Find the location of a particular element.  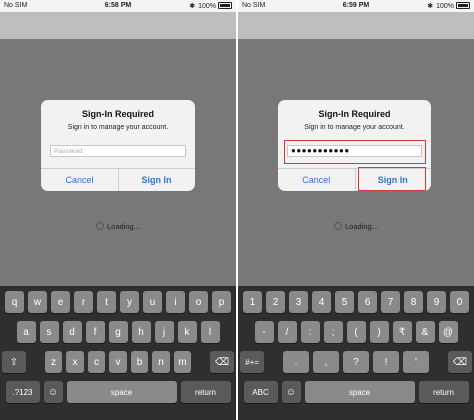

keyboard-row: ABC ☺ space return is located at coordinates (356, 392).